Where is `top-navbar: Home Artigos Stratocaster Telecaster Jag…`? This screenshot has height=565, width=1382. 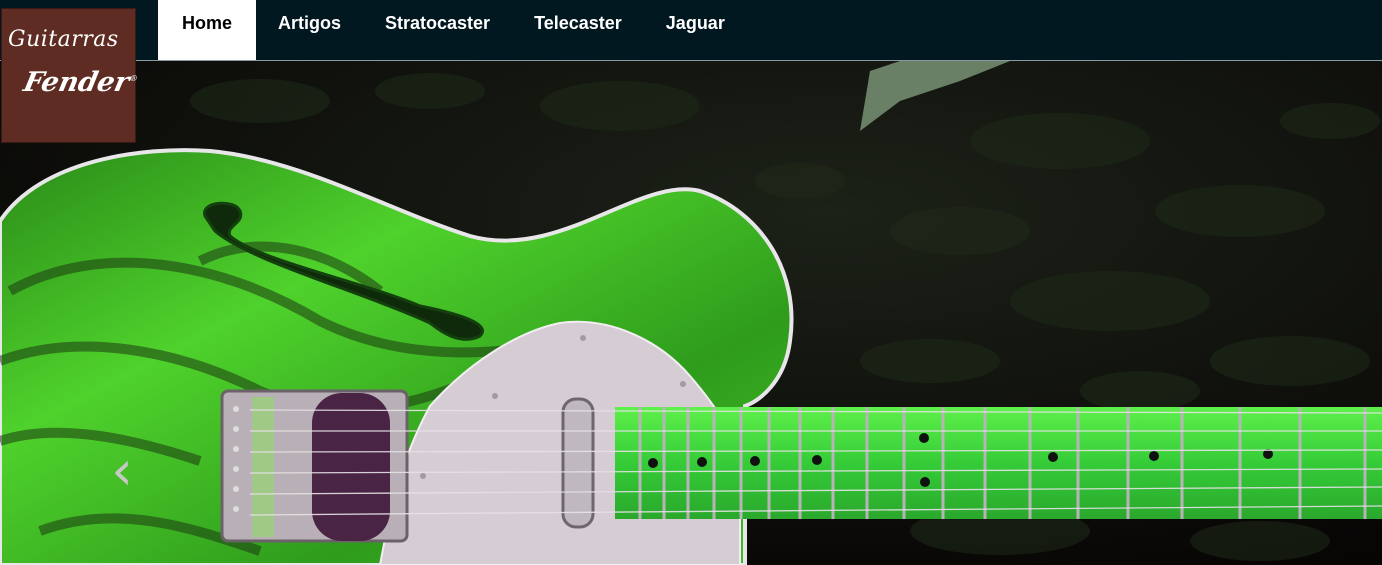
top-navbar: Home Artigos Stratocaster Telecaster Jag… is located at coordinates (691, 30).